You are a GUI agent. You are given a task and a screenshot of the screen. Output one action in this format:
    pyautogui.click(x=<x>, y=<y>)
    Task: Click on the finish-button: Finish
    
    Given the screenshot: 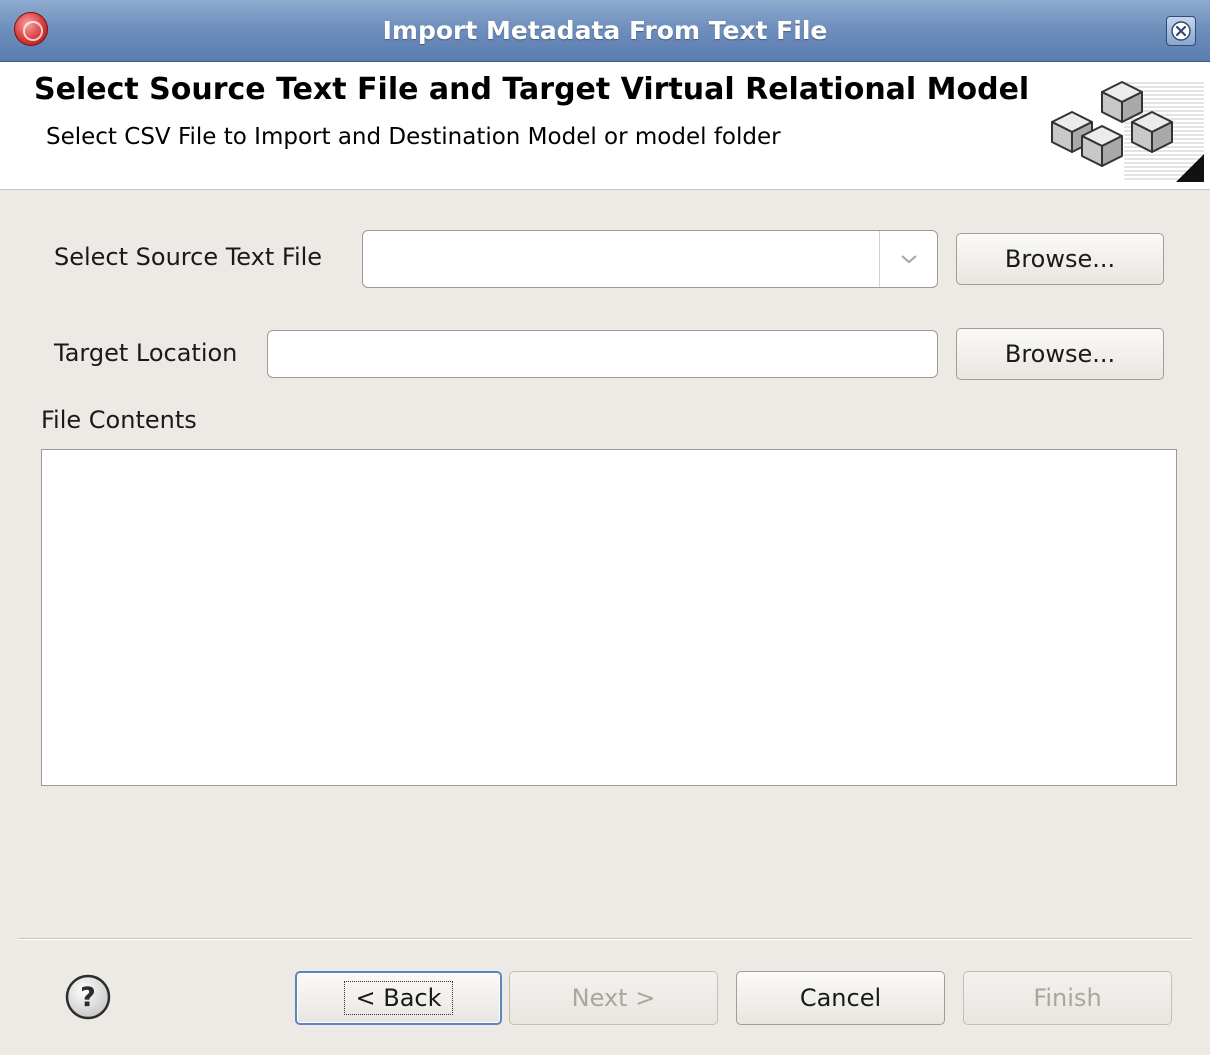 What is the action you would take?
    pyautogui.click(x=1067, y=998)
    